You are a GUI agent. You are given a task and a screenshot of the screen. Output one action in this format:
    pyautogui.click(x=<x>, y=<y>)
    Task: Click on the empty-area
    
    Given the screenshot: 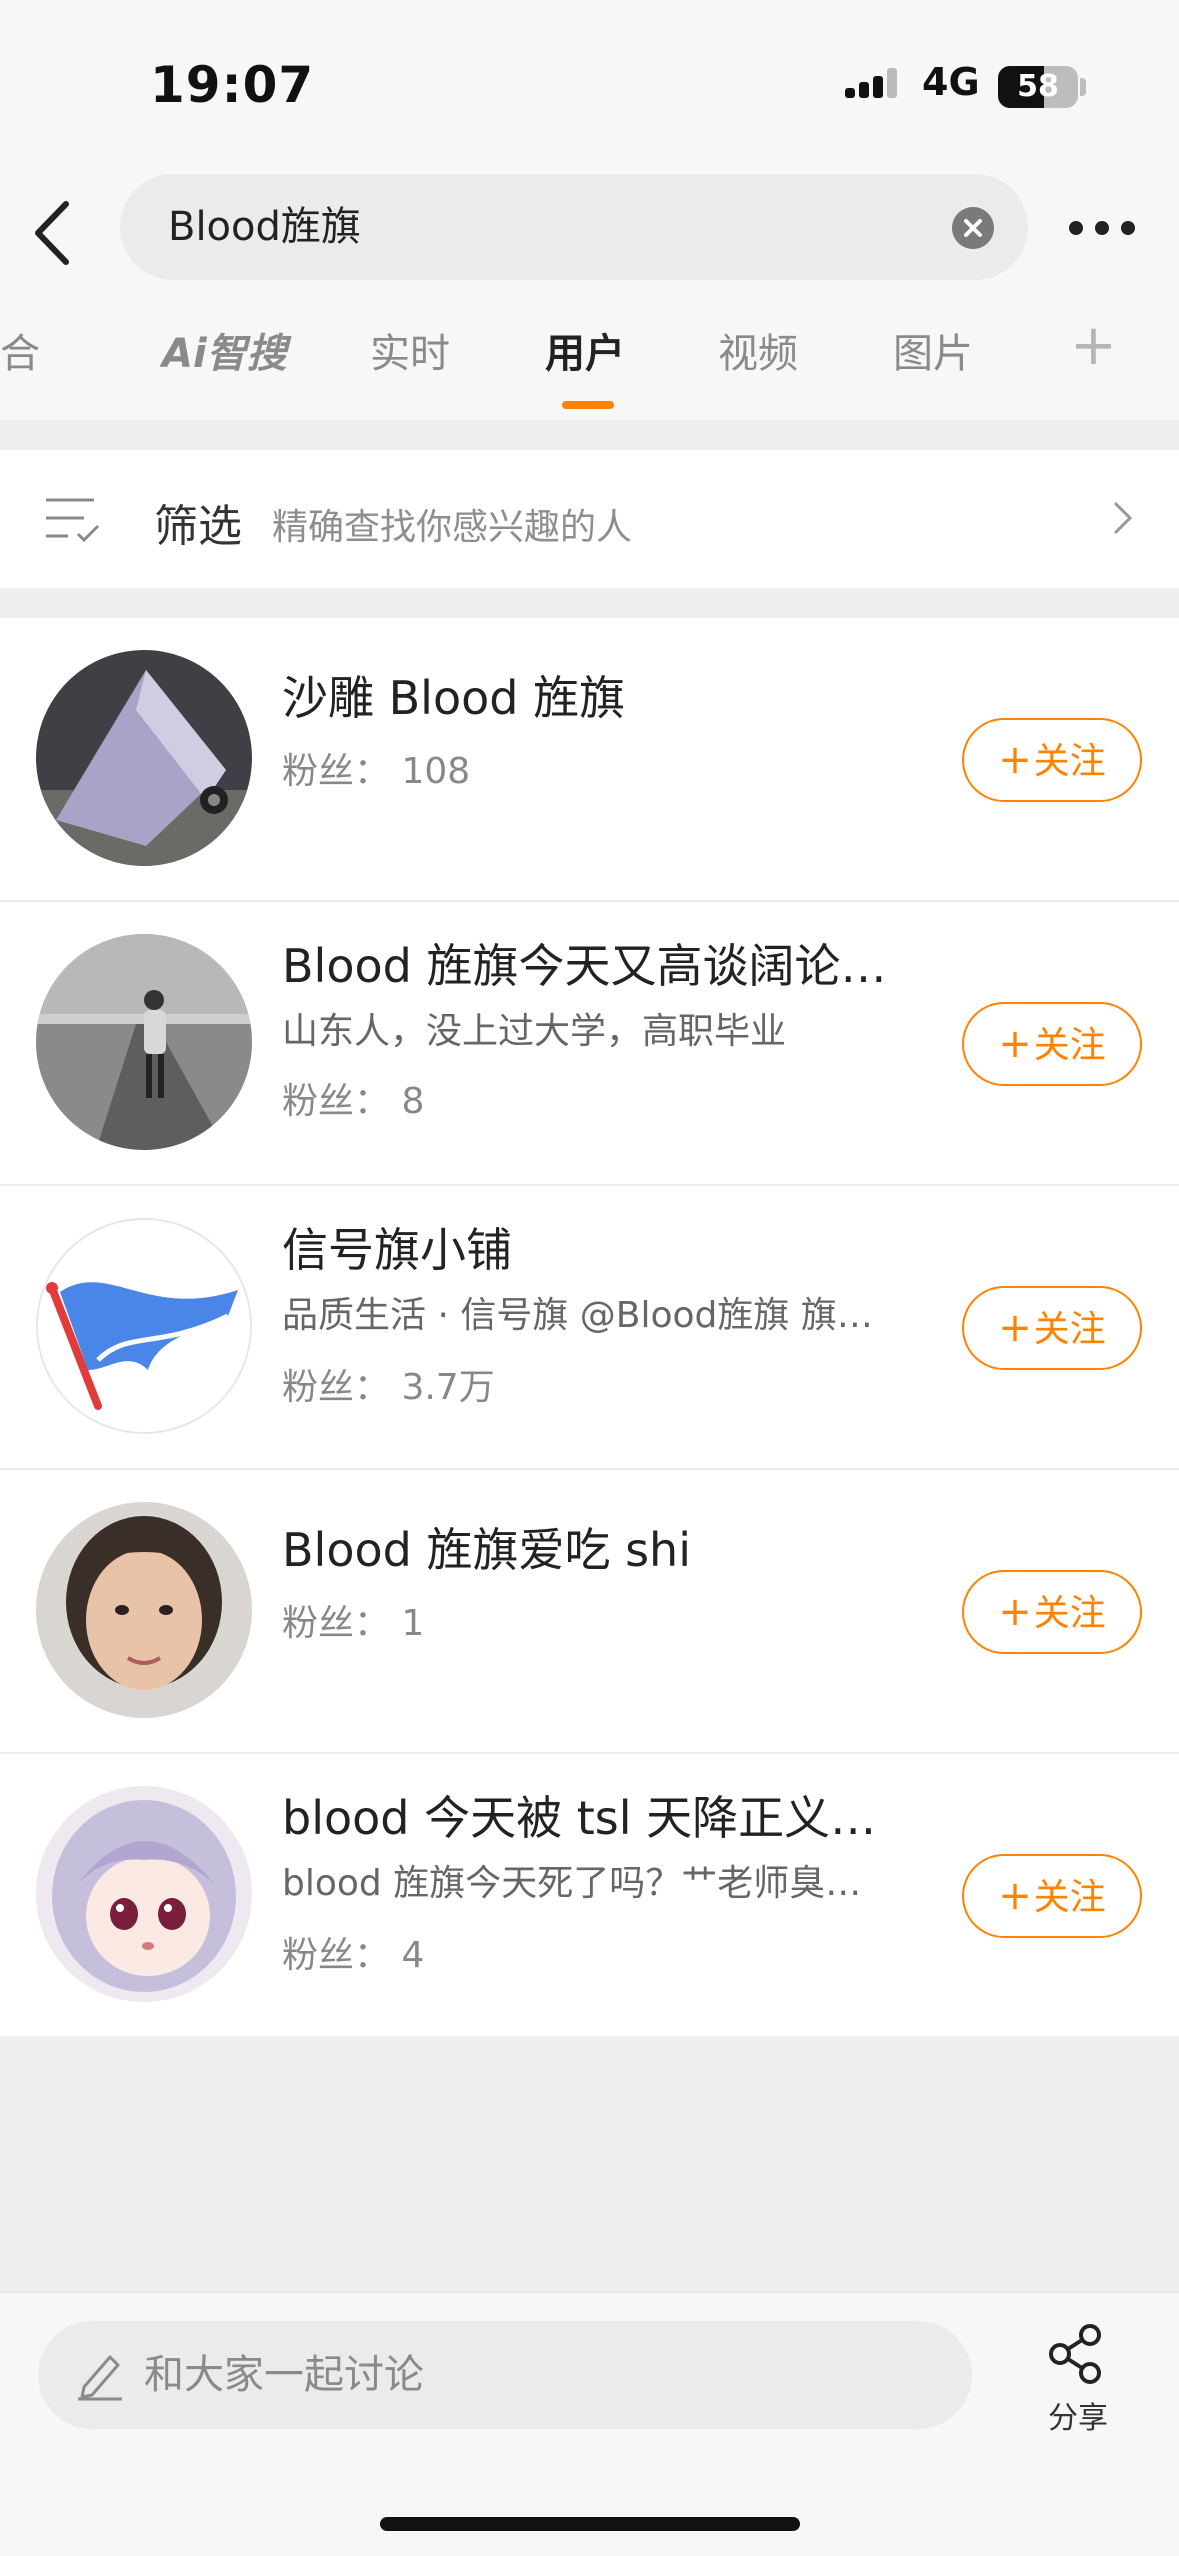 What is the action you would take?
    pyautogui.click(x=589, y=2163)
    